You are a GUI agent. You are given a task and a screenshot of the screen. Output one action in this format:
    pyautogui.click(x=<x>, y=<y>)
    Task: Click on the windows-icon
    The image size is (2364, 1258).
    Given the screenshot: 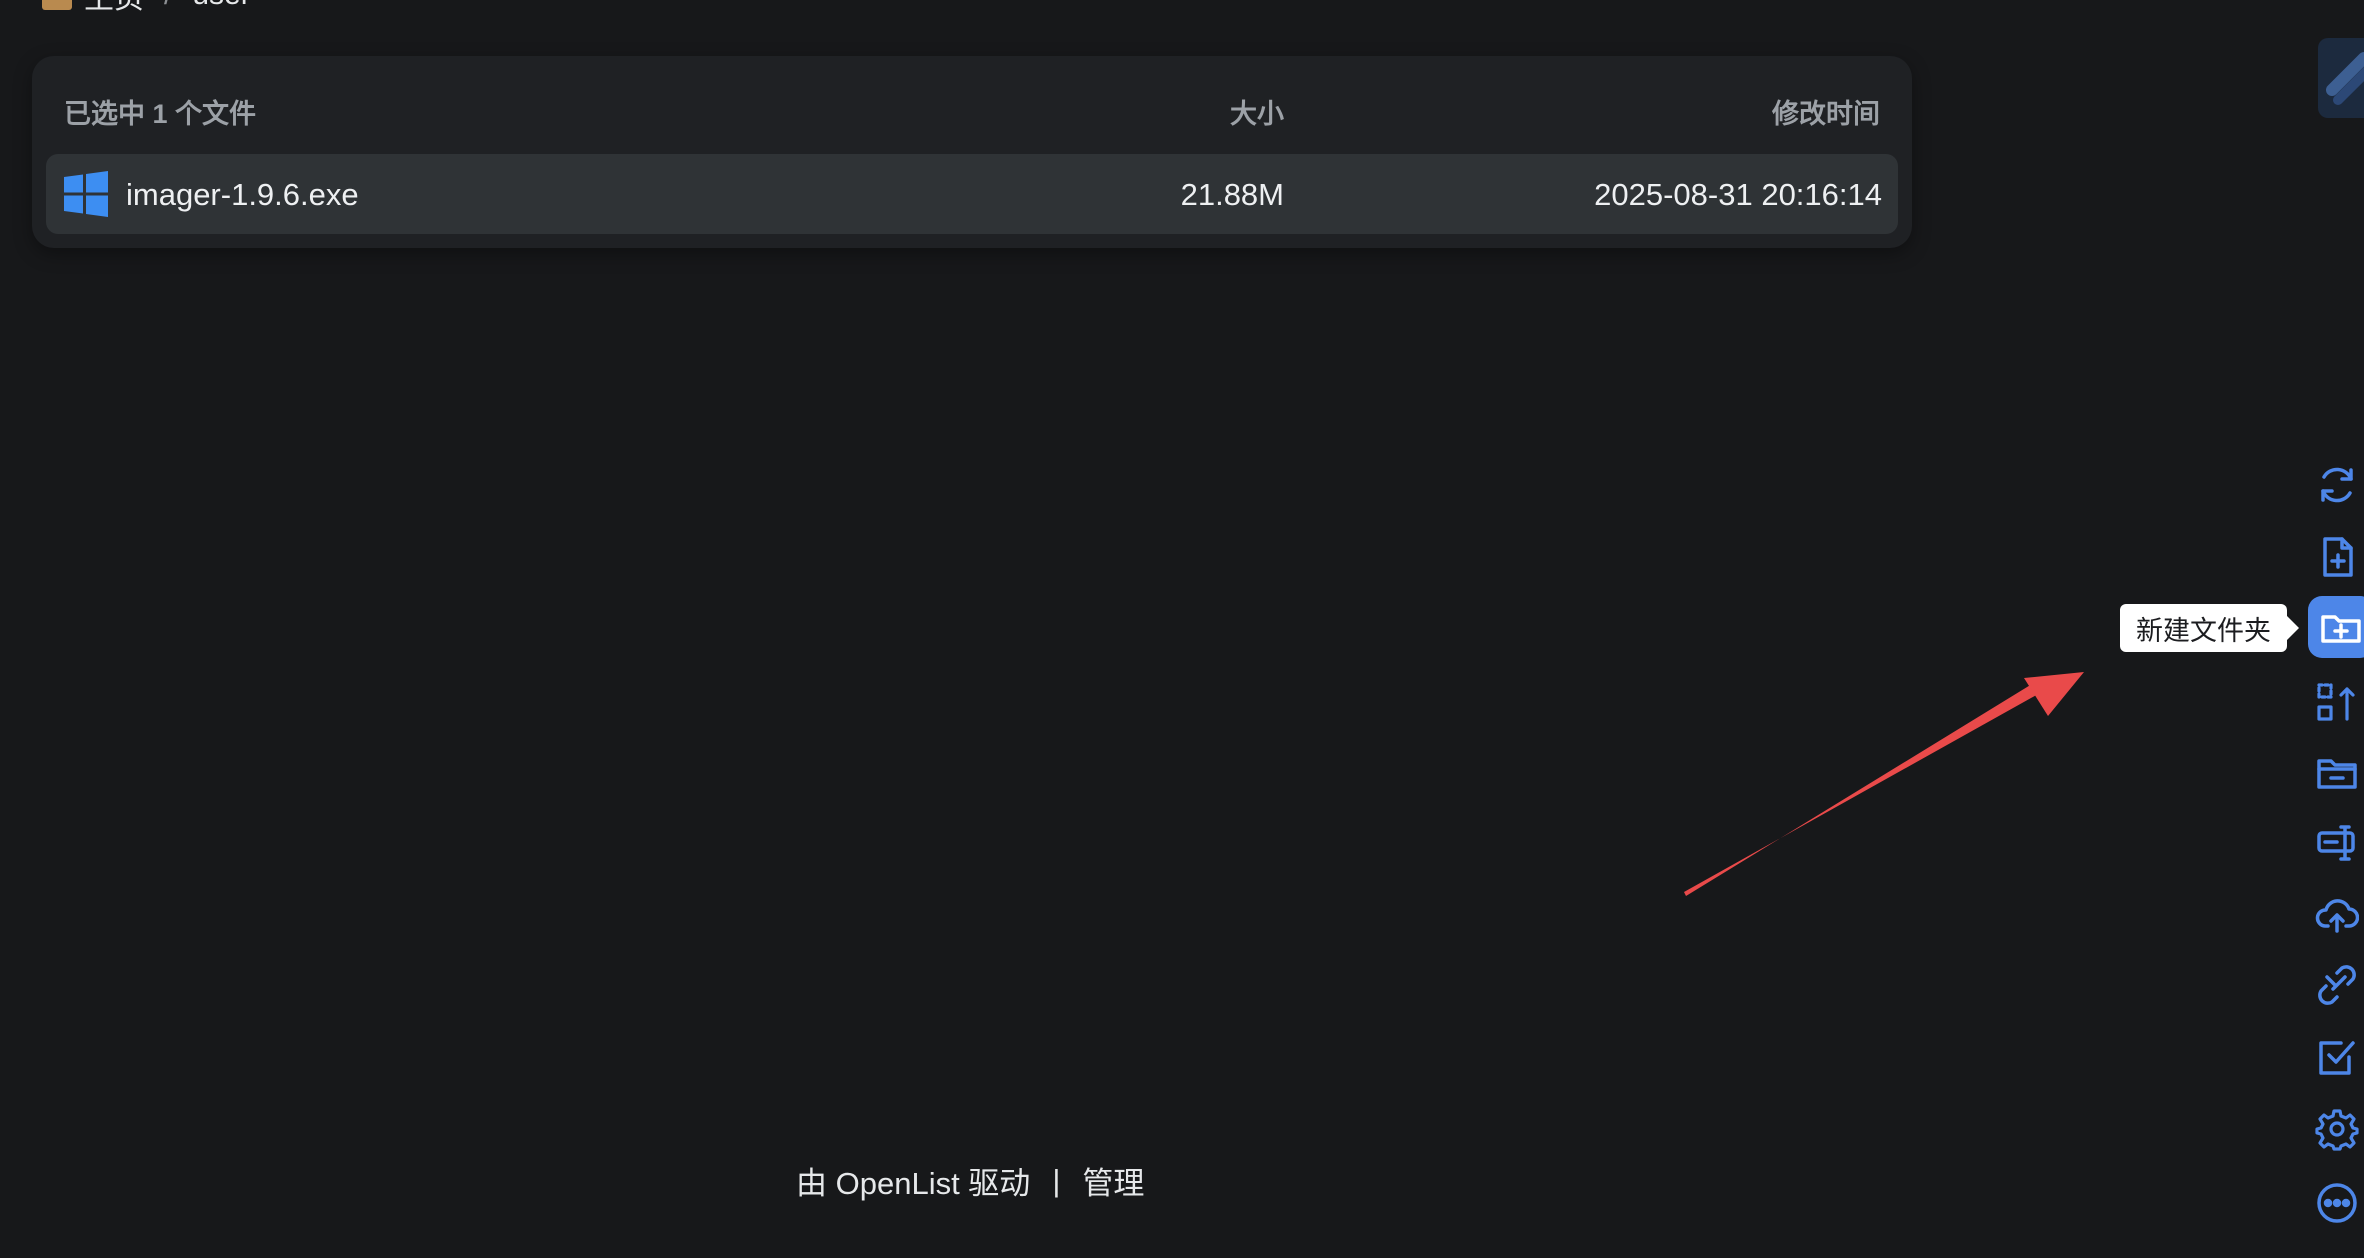 What is the action you would take?
    pyautogui.click(x=86, y=194)
    